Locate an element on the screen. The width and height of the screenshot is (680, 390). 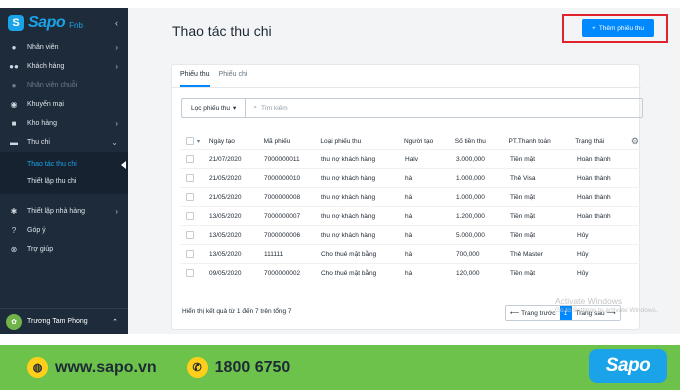
col-type: Loại phiếu thu is located at coordinates (341, 141).